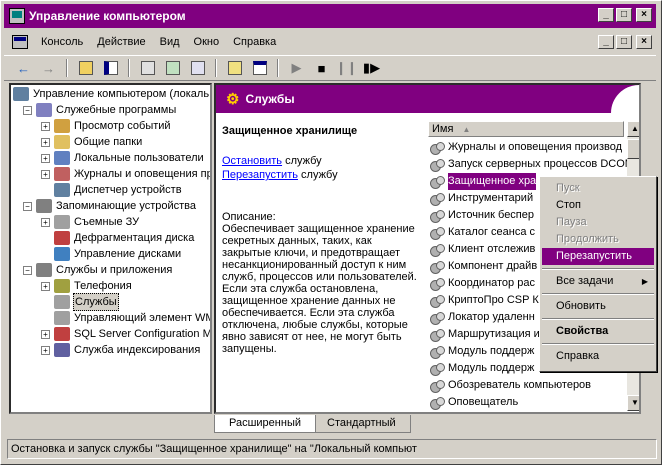  What do you see at coordinates (137, 350) in the screenshot?
I see `tree-item-label: Служба индексирования` at bounding box center [137, 350].